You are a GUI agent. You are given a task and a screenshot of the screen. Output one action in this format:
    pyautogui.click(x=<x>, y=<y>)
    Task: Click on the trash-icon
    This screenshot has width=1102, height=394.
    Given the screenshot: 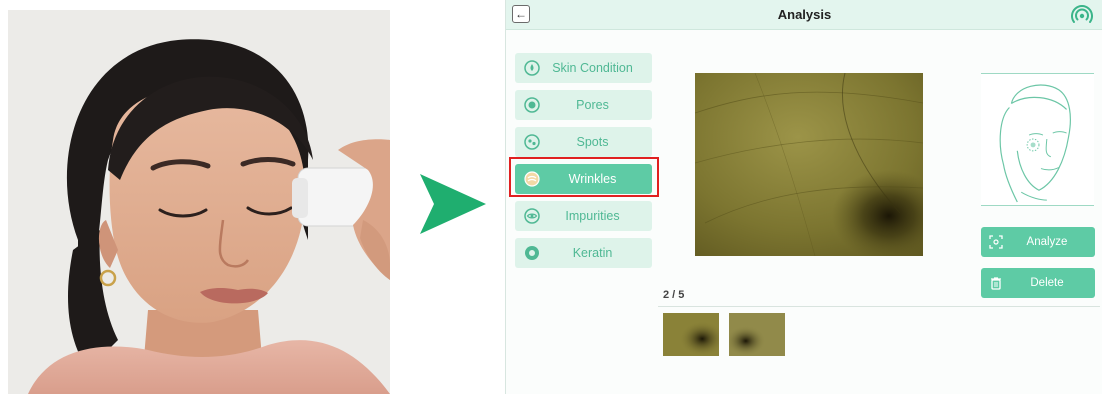 What is the action you would take?
    pyautogui.click(x=996, y=283)
    